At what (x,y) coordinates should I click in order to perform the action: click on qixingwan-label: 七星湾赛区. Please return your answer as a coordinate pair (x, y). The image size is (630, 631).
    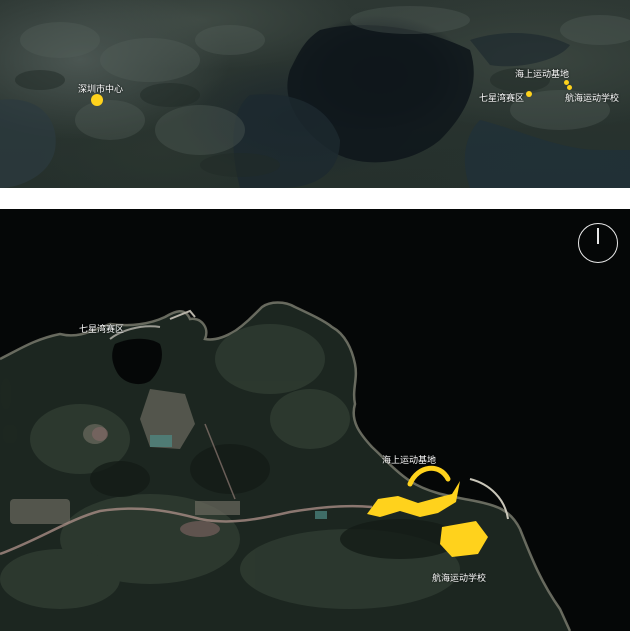
    Looking at the image, I should click on (502, 99).